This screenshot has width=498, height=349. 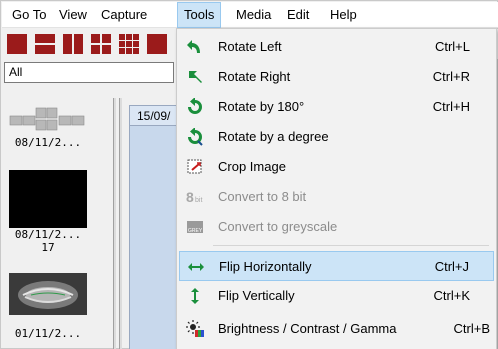 I want to click on menu-item-flip-horizontally: Flip Horizontally Ctrl+J, so click(x=336, y=266).